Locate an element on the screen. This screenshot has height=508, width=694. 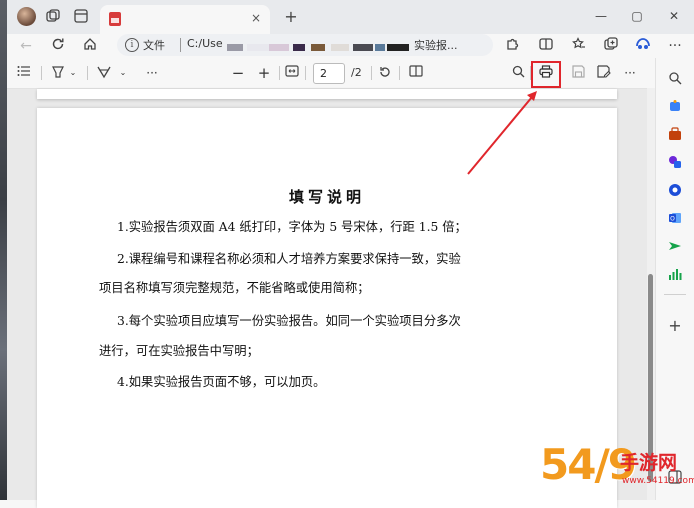
games-icon is located at coordinates (675, 191).